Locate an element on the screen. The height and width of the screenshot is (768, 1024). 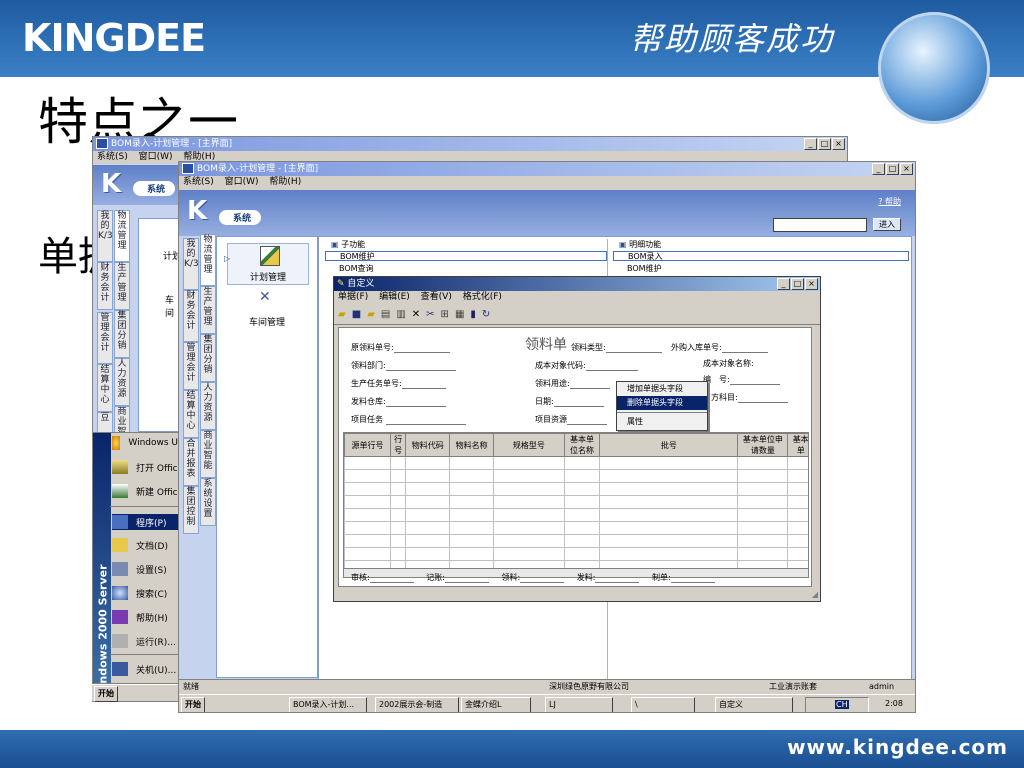
field-dept: 领料部门: is located at coordinates (403, 365).